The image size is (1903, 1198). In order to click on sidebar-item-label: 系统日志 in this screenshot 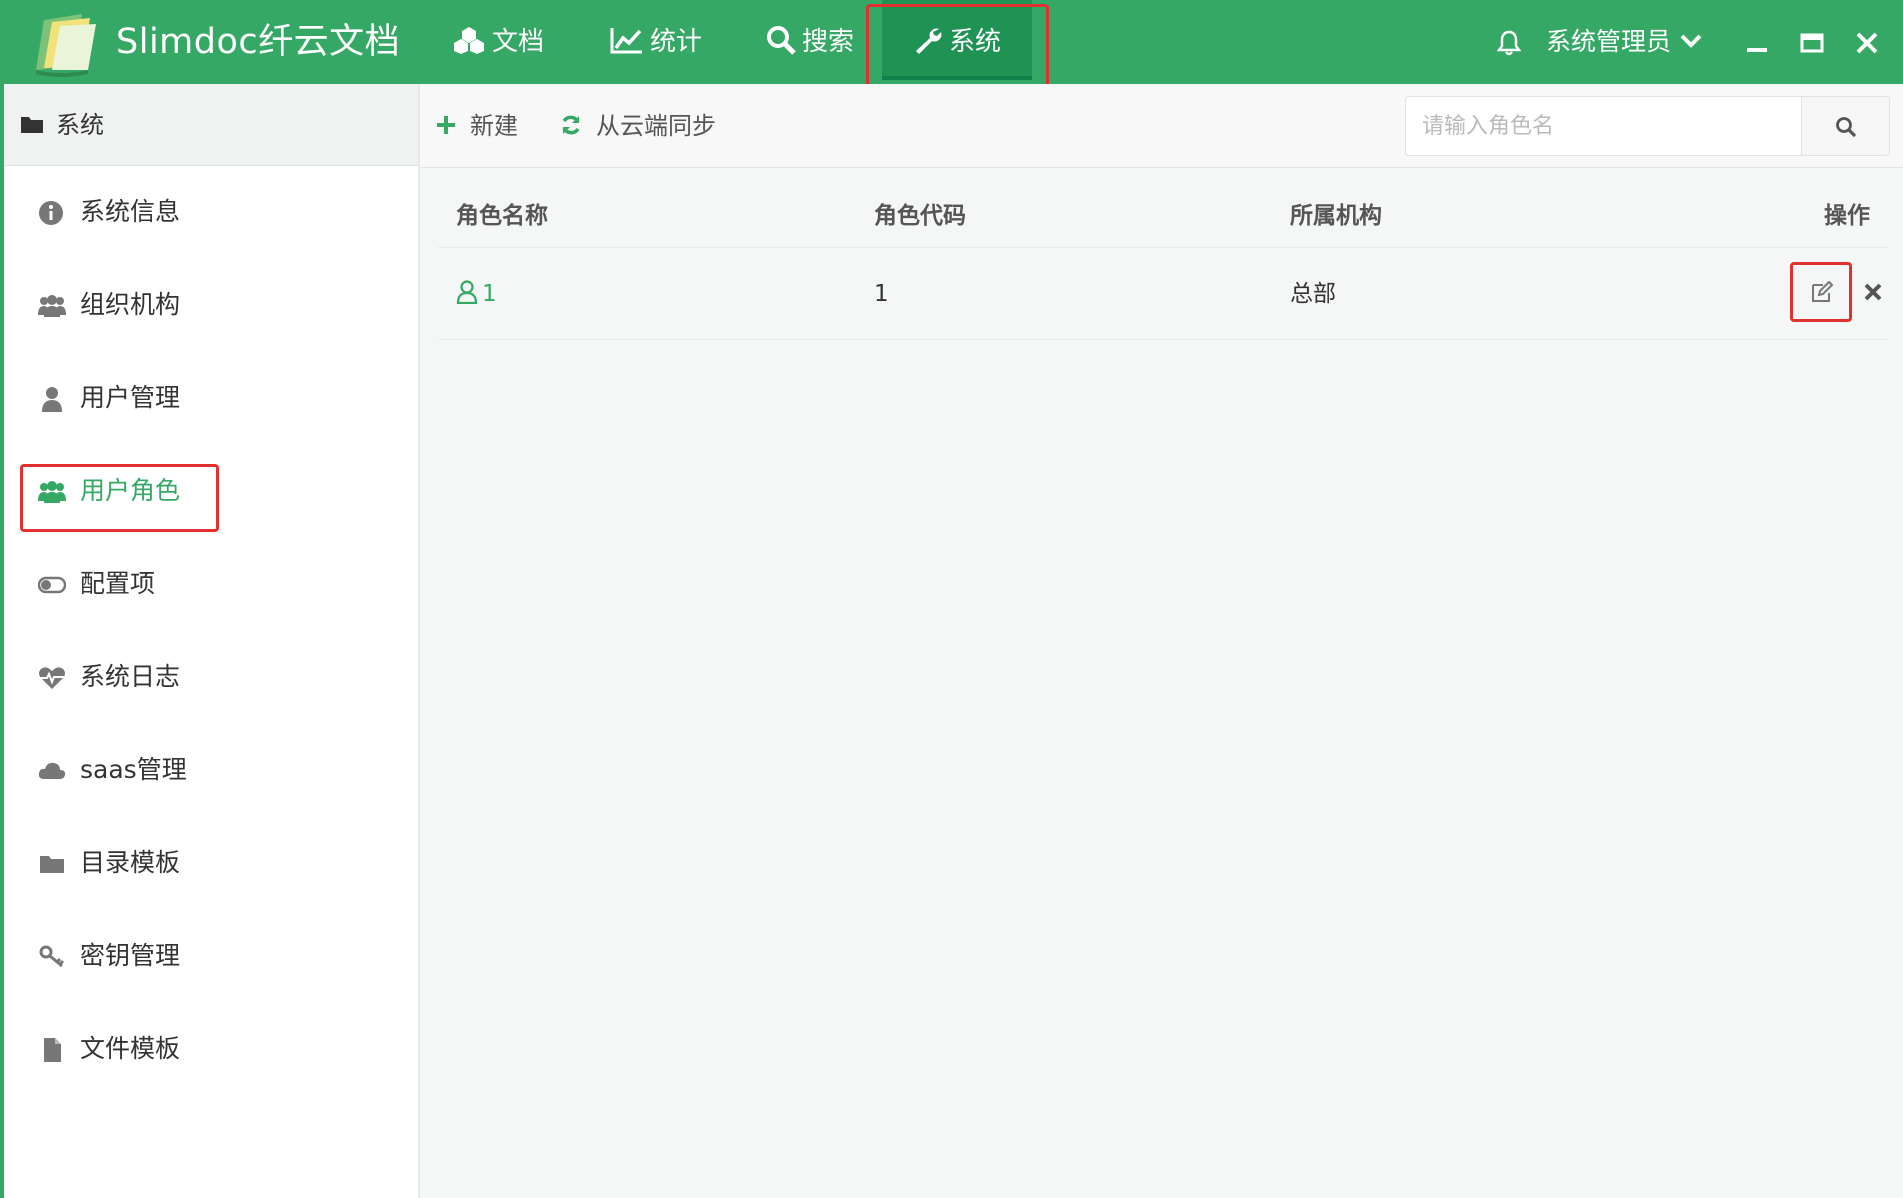, I will do `click(130, 676)`.